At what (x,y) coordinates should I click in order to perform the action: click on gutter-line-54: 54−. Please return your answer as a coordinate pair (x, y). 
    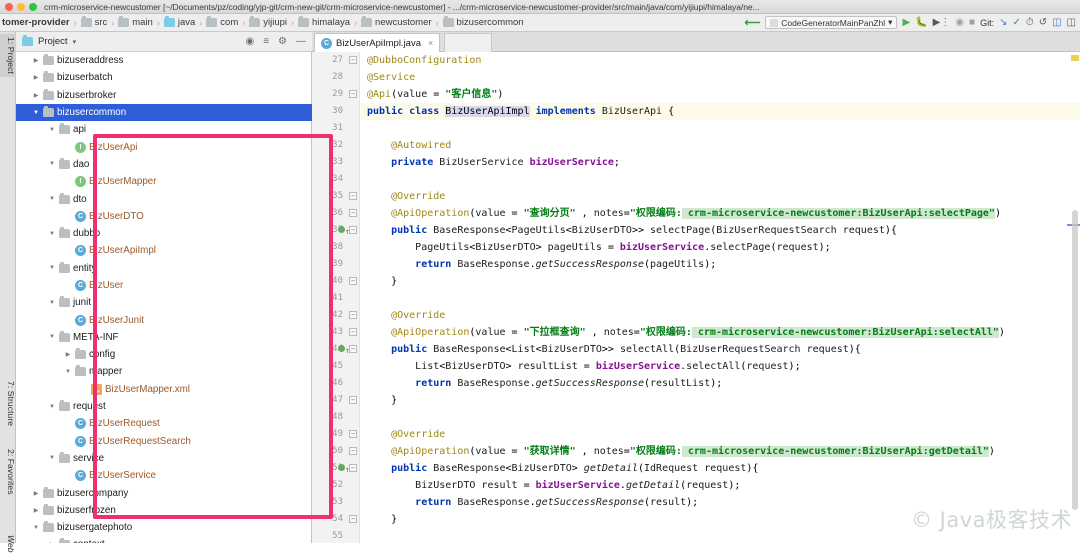
    Looking at the image, I should click on (335, 519).